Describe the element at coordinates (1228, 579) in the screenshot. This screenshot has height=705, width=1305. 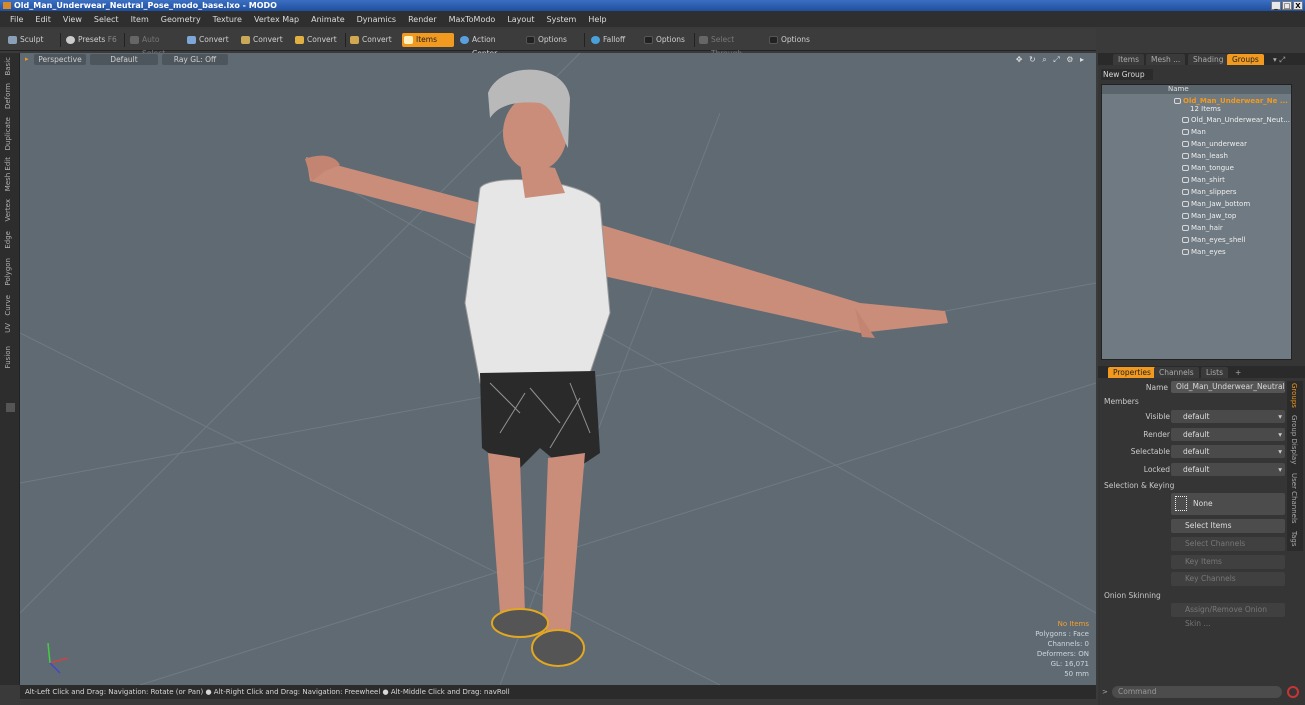
I see `key-channels-button: Key Channels` at that location.